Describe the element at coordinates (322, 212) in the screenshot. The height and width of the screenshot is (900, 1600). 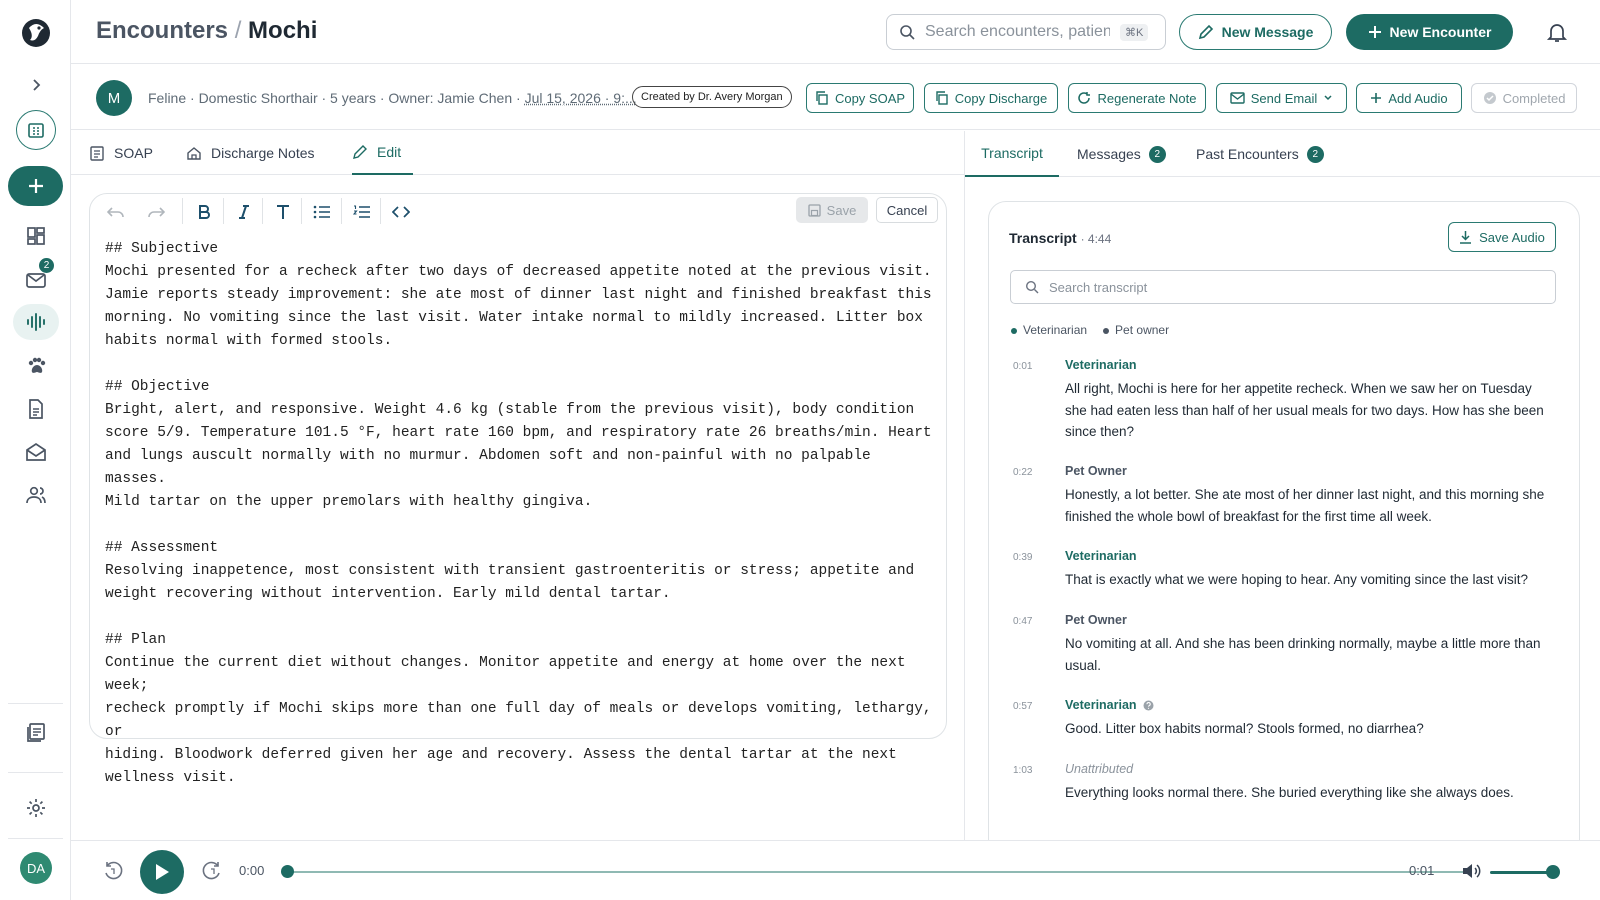
I see `bullet-list-icon` at that location.